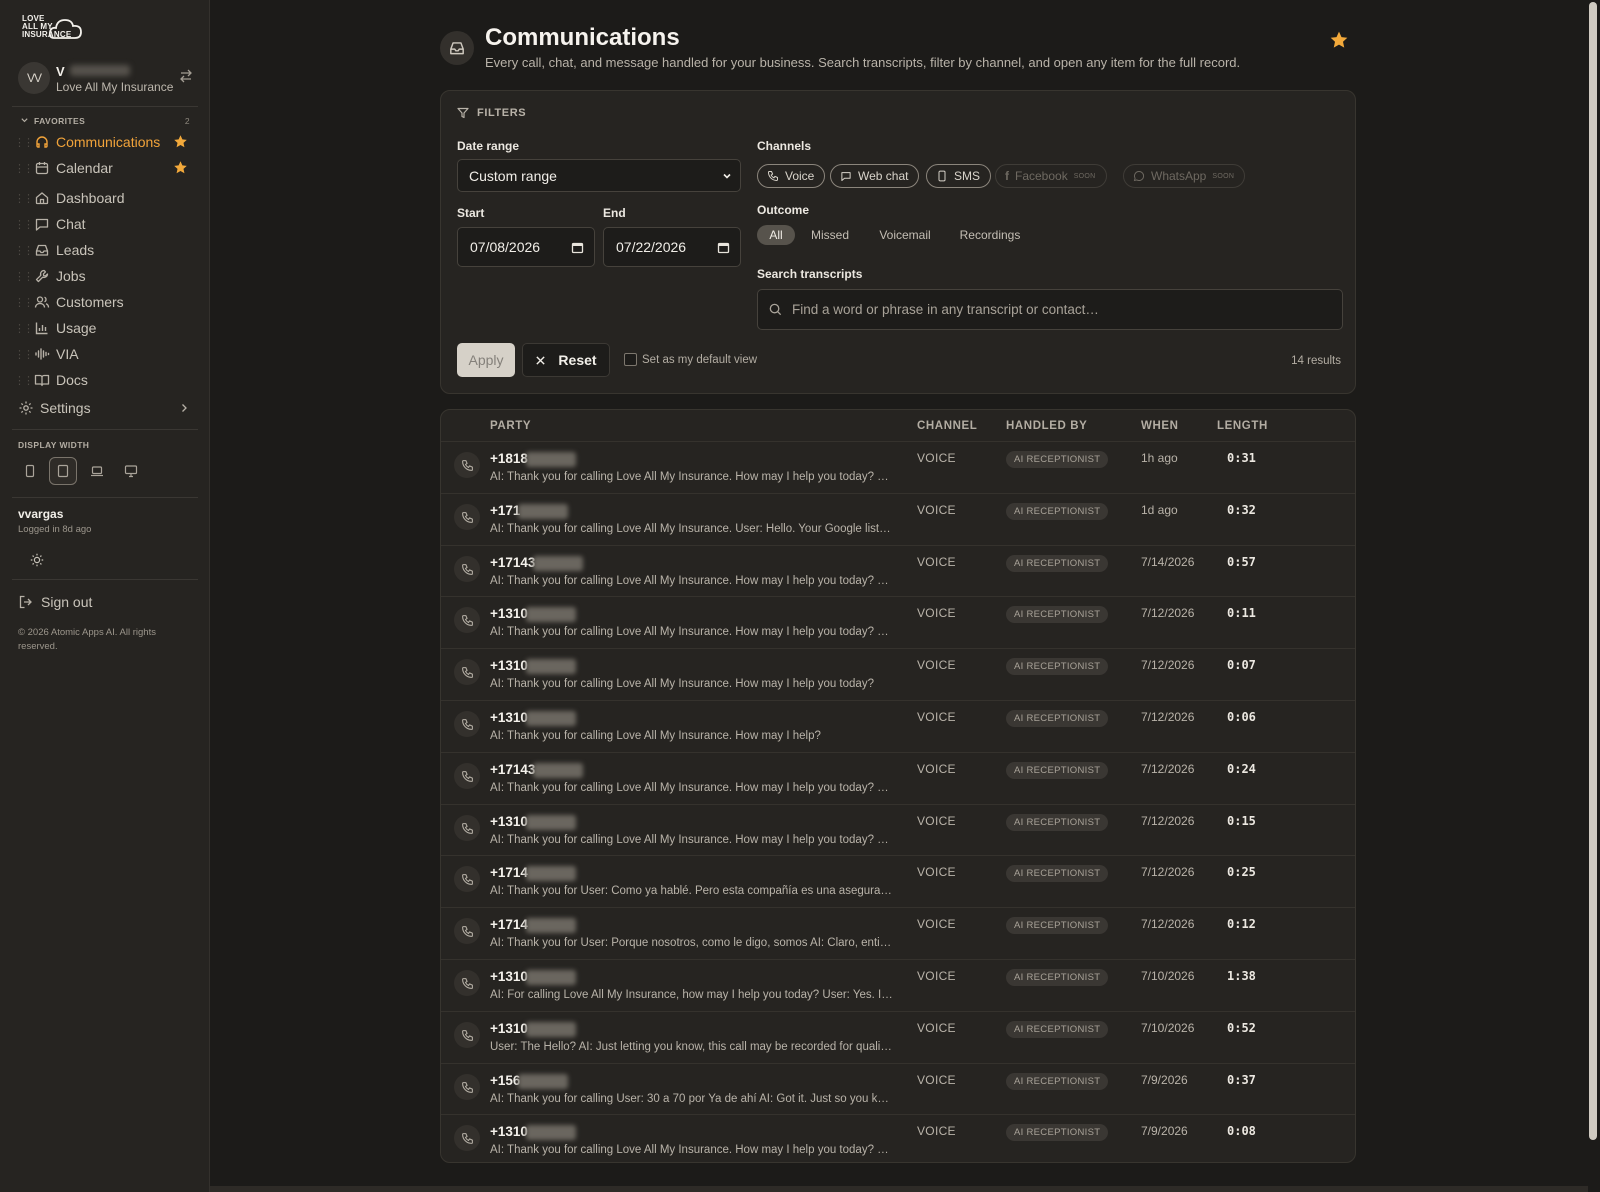  I want to click on channel-chip-facebook: f Facebook SOON, so click(1051, 176).